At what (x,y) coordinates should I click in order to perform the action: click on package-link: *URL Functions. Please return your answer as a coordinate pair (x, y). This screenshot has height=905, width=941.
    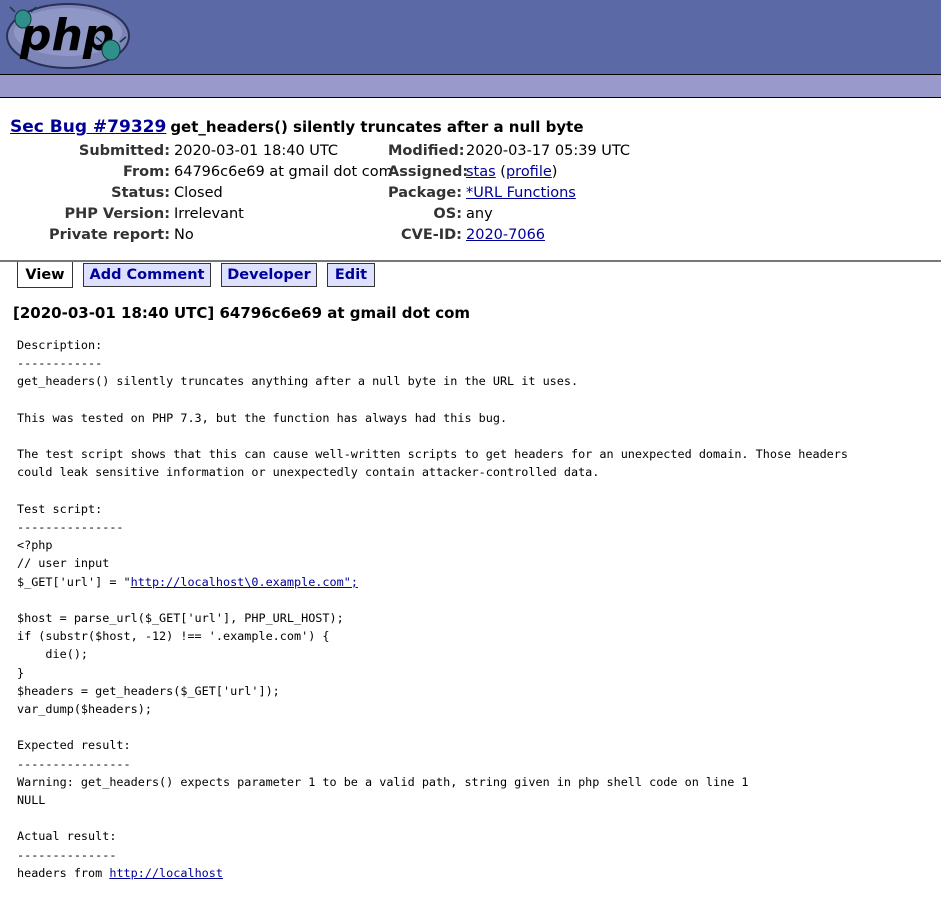
    Looking at the image, I should click on (521, 193).